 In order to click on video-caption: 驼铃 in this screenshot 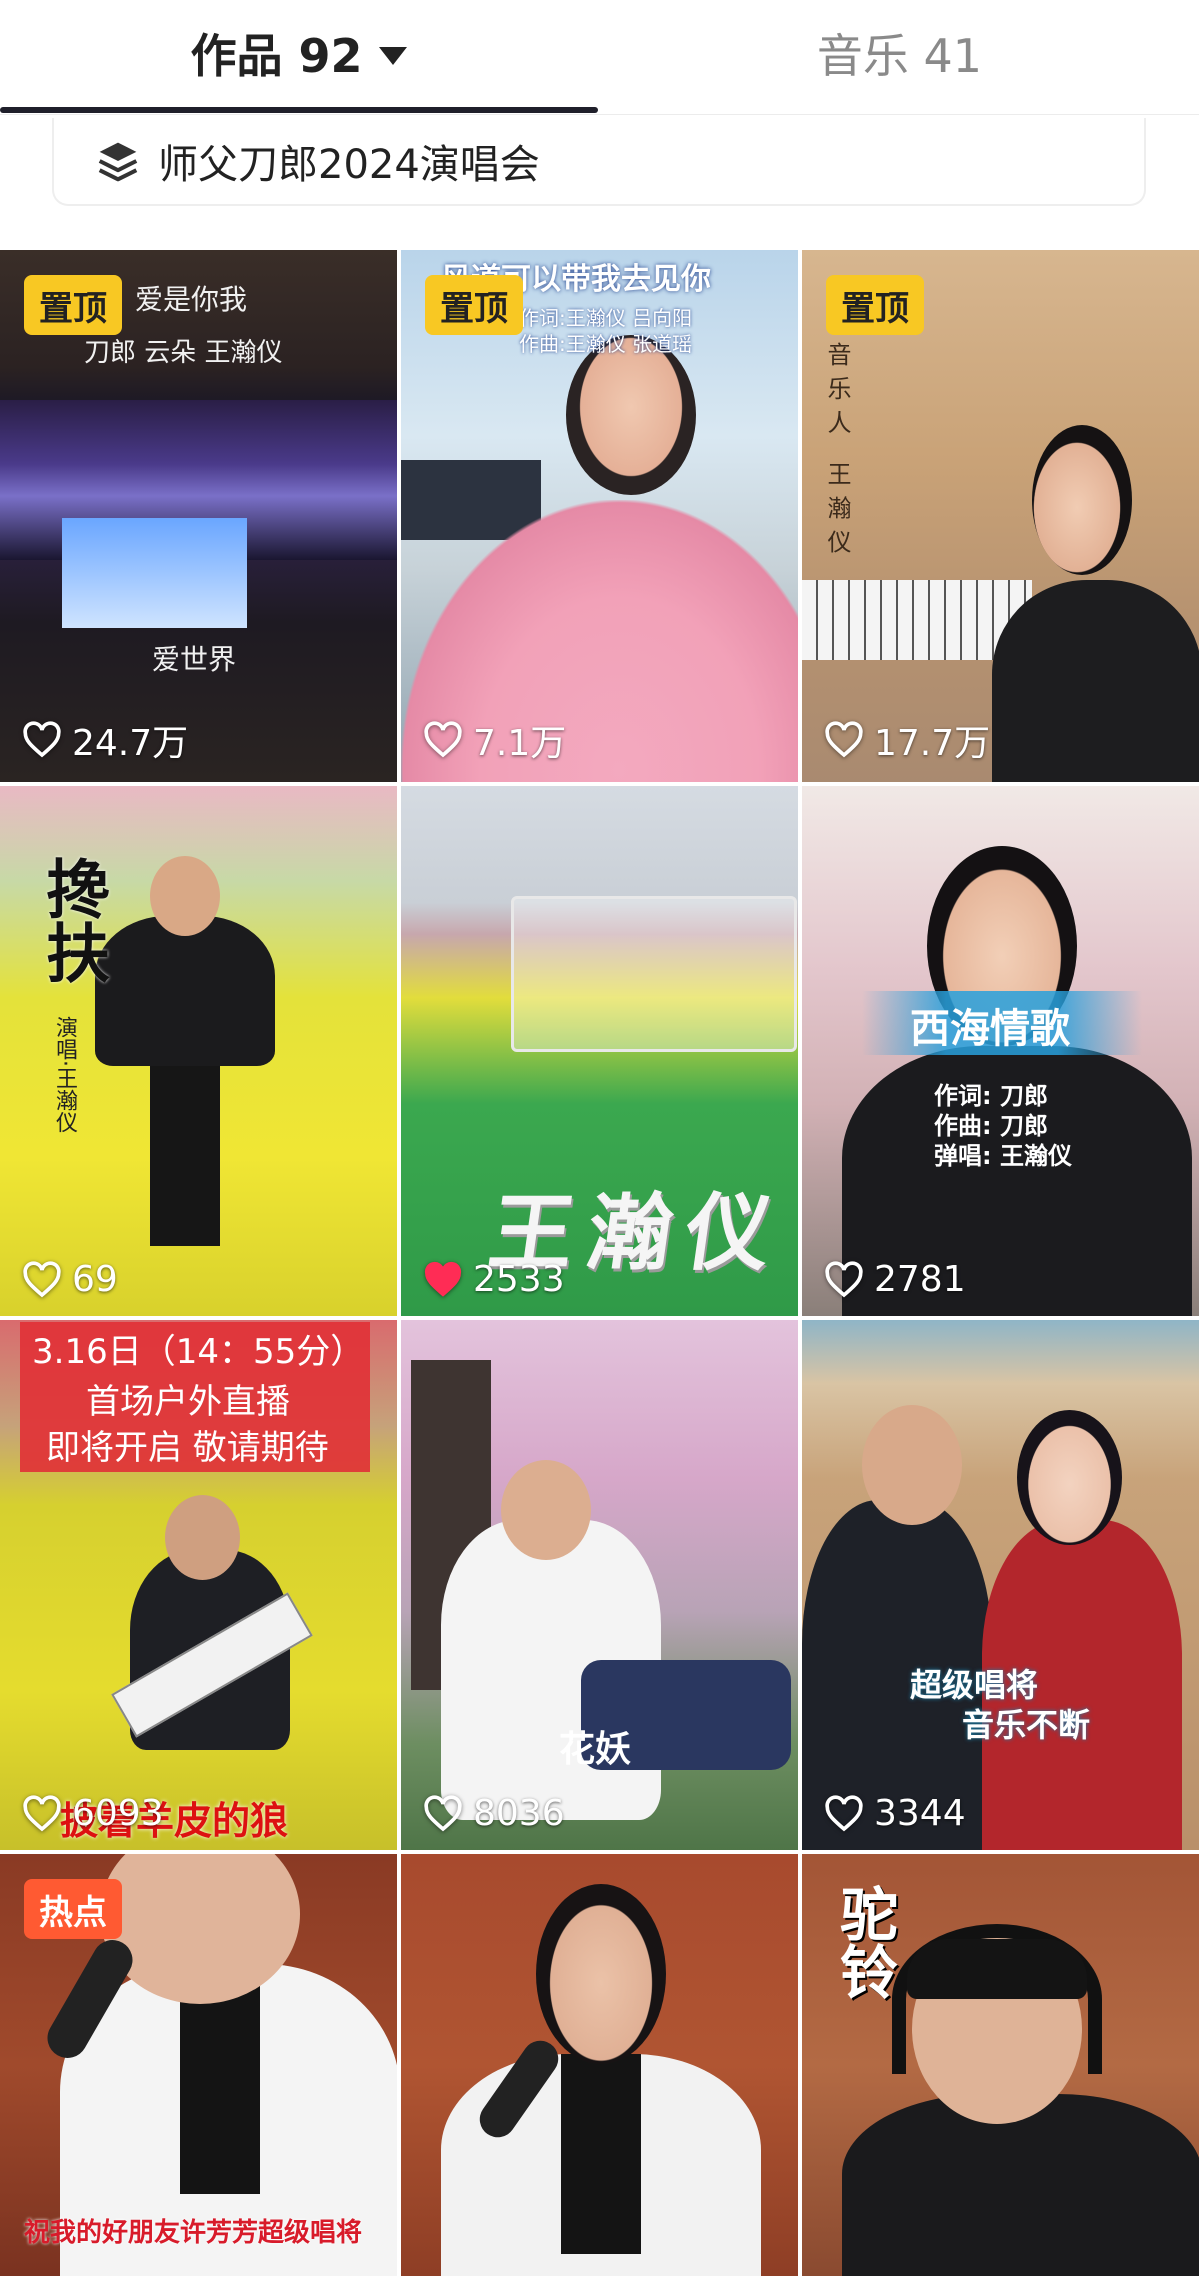, I will do `click(864, 1942)`.